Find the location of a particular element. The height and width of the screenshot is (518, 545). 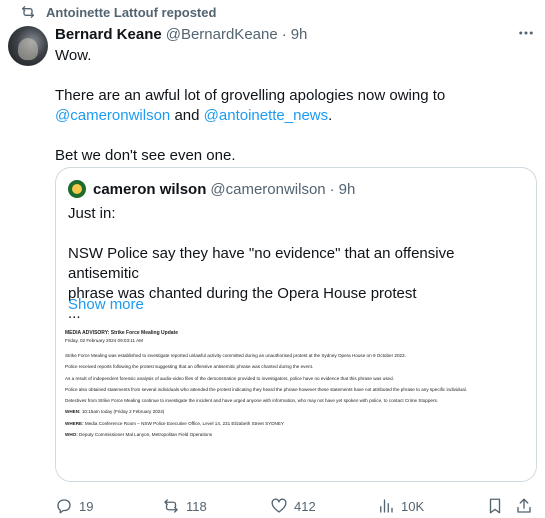

like-button: 412 is located at coordinates (293, 506).